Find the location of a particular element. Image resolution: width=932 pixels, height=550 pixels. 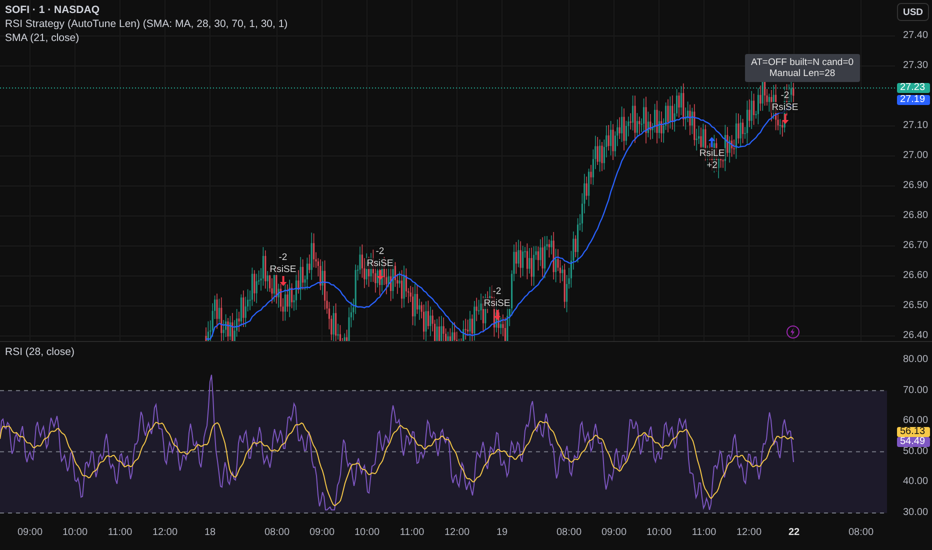

signal-quantity: +2 is located at coordinates (712, 165).